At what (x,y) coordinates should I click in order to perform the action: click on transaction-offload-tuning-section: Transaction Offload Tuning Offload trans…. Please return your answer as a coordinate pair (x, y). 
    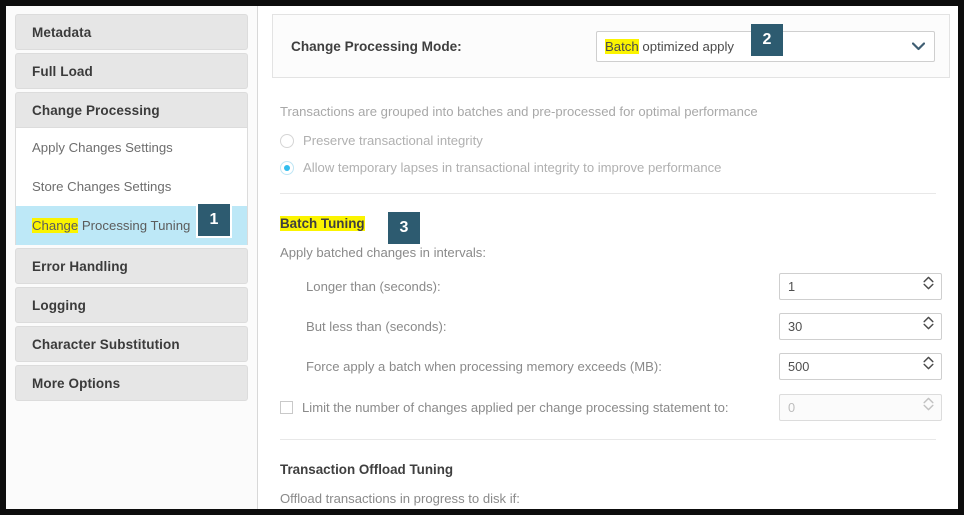
    Looking at the image, I should click on (611, 473).